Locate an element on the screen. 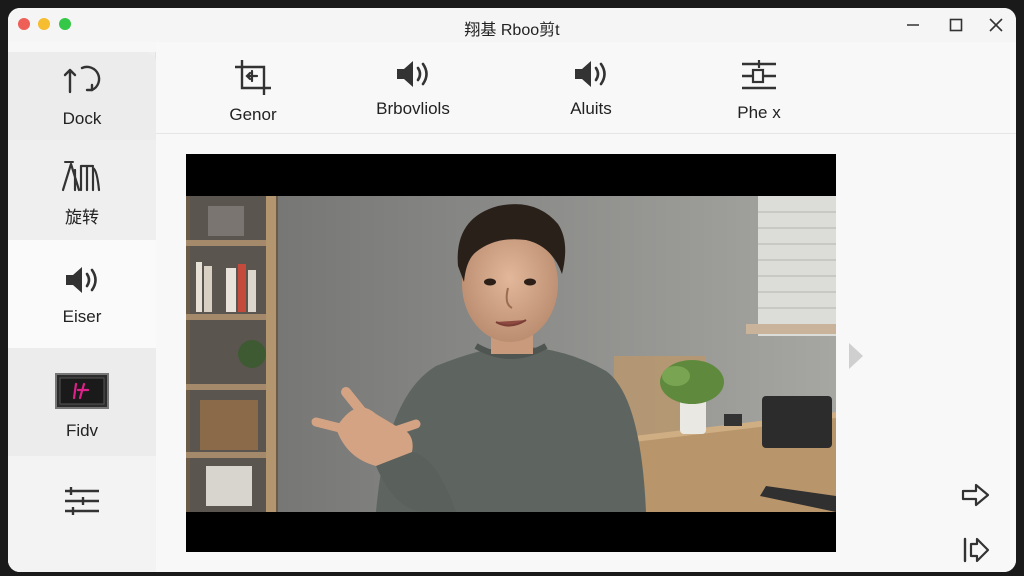 Image resolution: width=1024 pixels, height=576 pixels. next-clip-arrow-icon is located at coordinates (856, 358).